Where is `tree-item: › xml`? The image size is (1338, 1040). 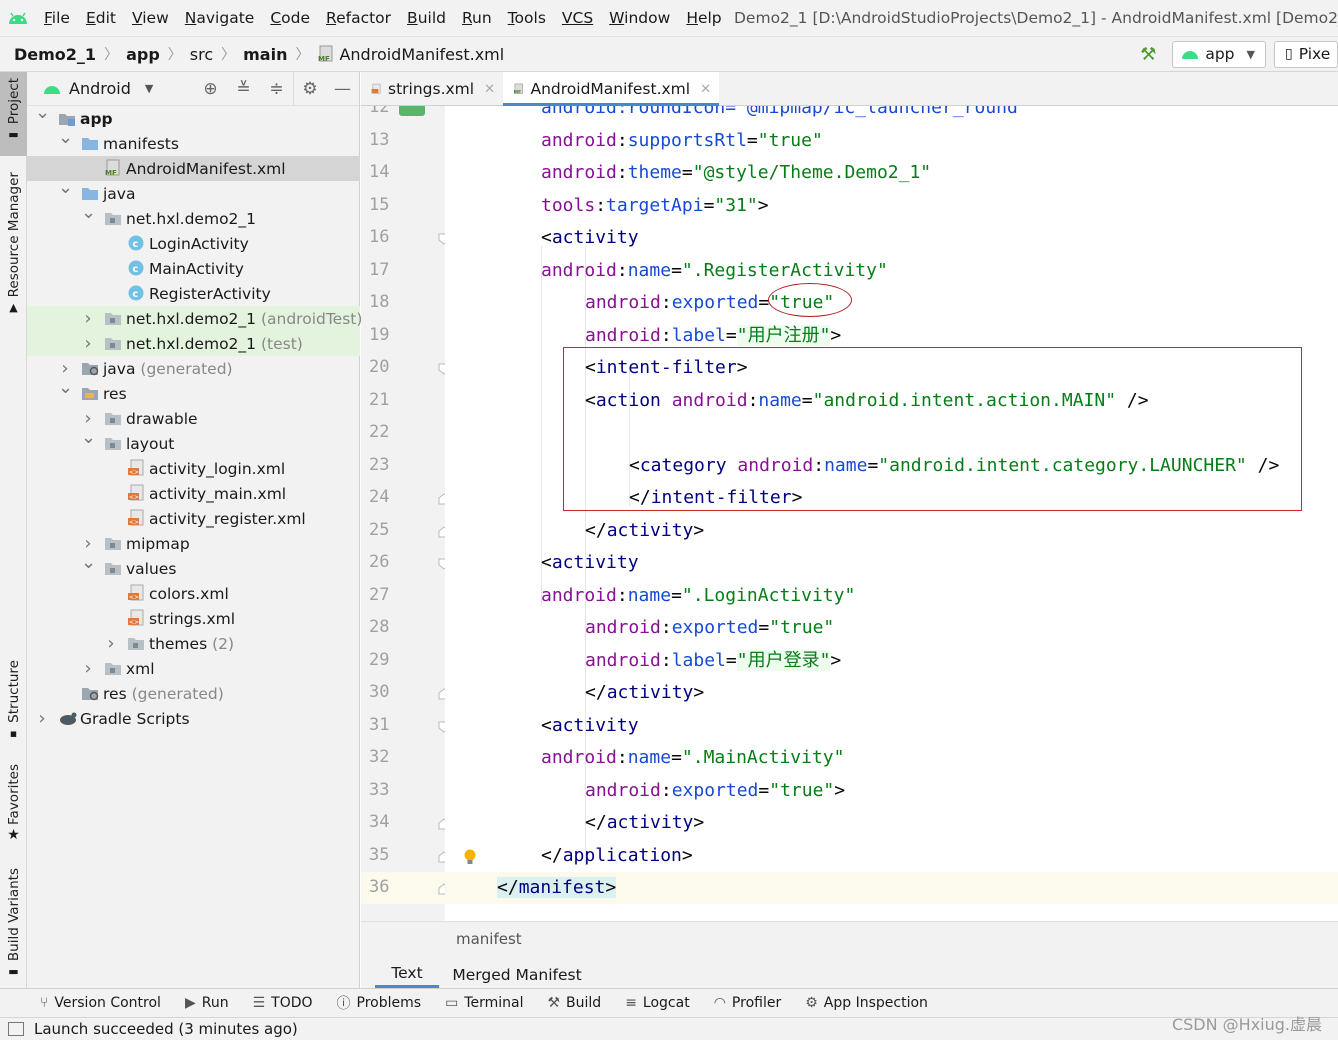
tree-item: › xml is located at coordinates (193, 668).